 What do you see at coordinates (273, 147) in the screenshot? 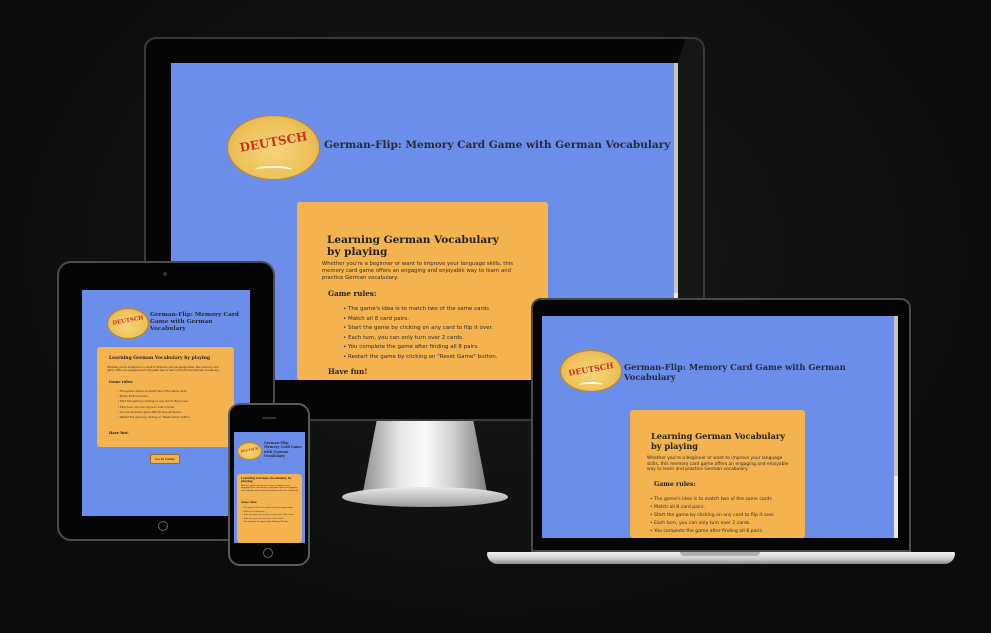
I see `desktop-logo: DEUTSCH` at bounding box center [273, 147].